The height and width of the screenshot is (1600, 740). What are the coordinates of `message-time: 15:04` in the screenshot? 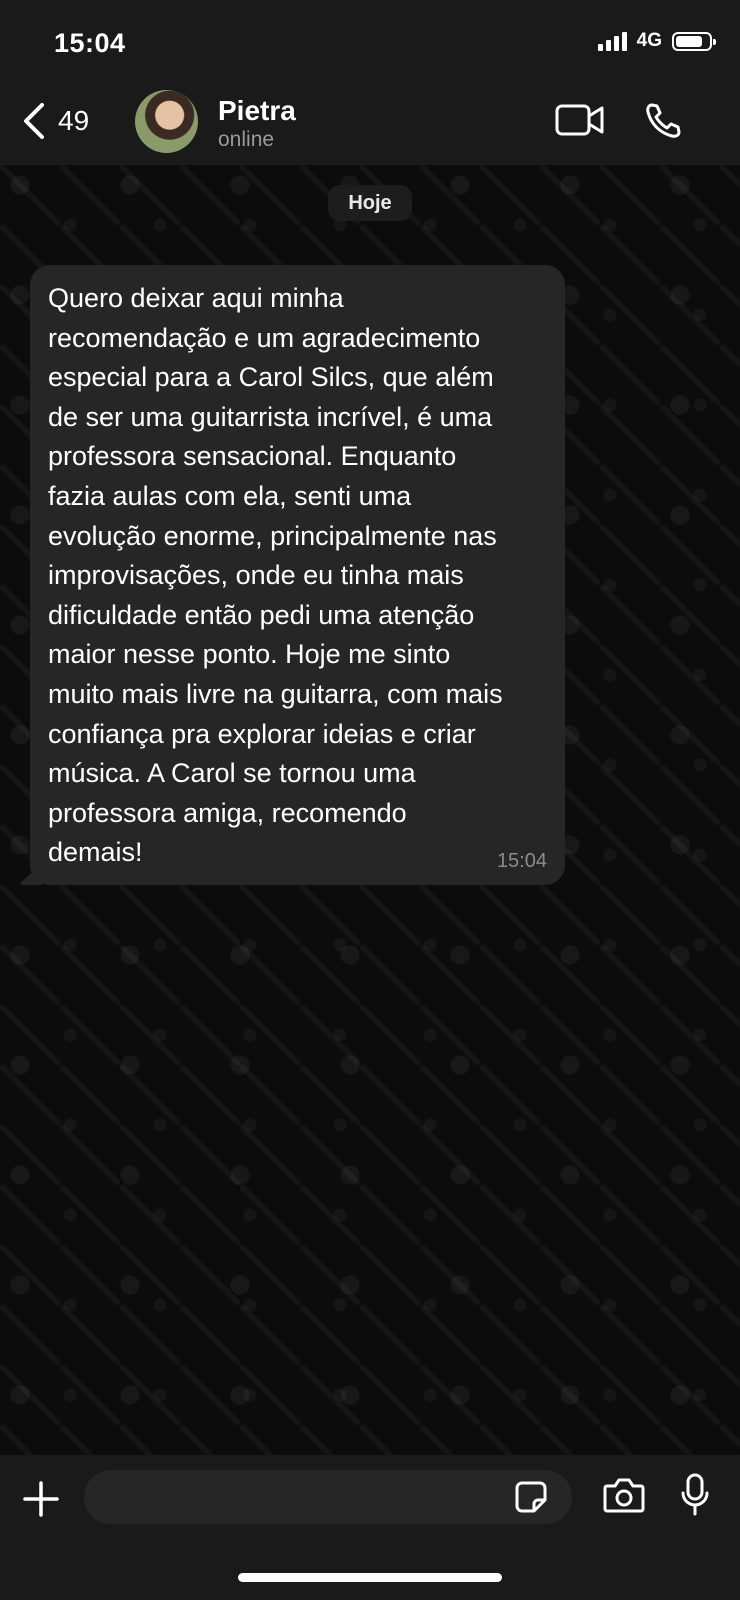 It's located at (521, 861).